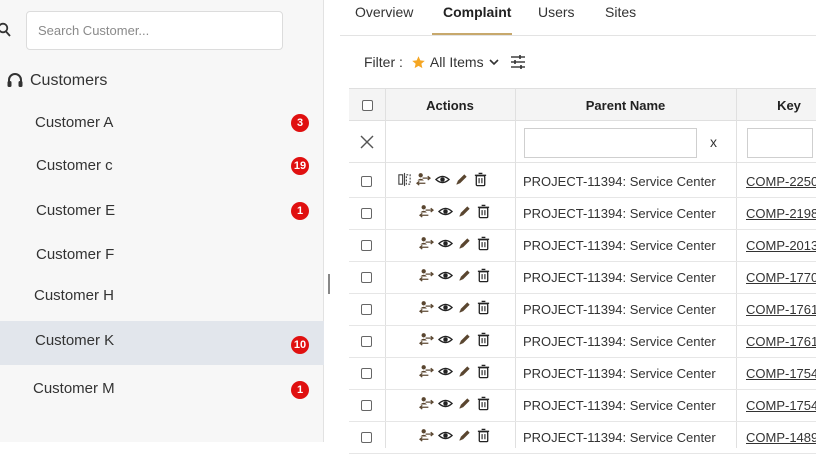 Image resolution: width=816 pixels, height=454 pixels. I want to click on key-link: COMP-1770, so click(781, 277).